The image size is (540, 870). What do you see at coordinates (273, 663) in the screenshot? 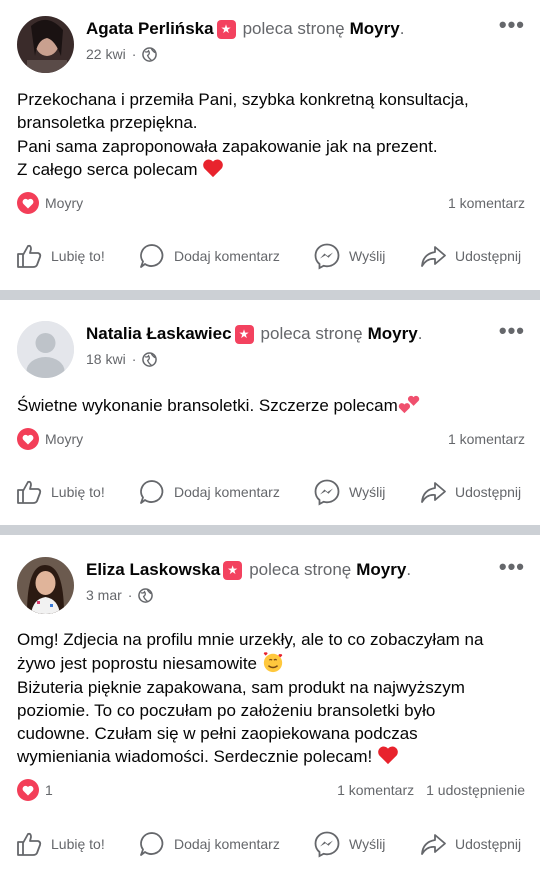
I see `smiling-face-hearts-icon` at bounding box center [273, 663].